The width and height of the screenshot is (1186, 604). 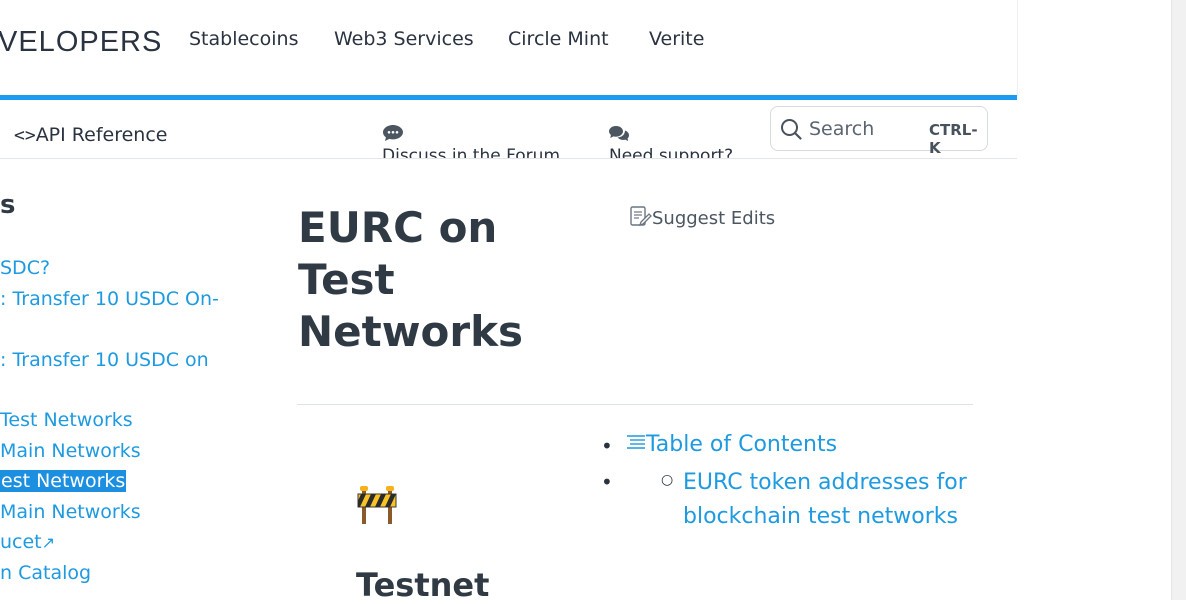 What do you see at coordinates (109, 299) in the screenshot?
I see `sidebar-item-transfer-onchain: : Transfer 10 USDC On-` at bounding box center [109, 299].